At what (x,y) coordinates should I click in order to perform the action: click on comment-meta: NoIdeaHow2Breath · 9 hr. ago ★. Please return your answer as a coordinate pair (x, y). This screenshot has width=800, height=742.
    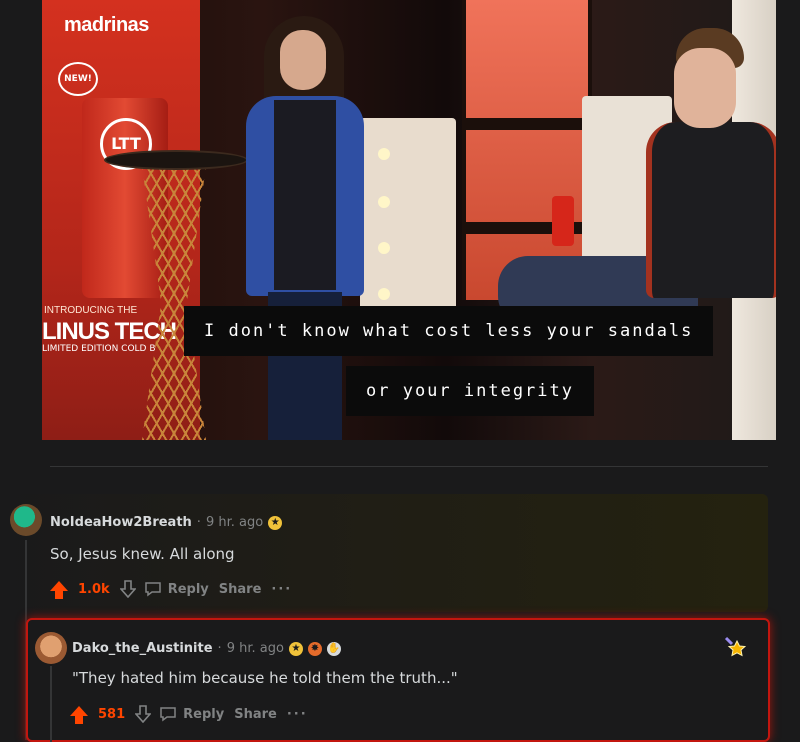
    Looking at the image, I should click on (166, 522).